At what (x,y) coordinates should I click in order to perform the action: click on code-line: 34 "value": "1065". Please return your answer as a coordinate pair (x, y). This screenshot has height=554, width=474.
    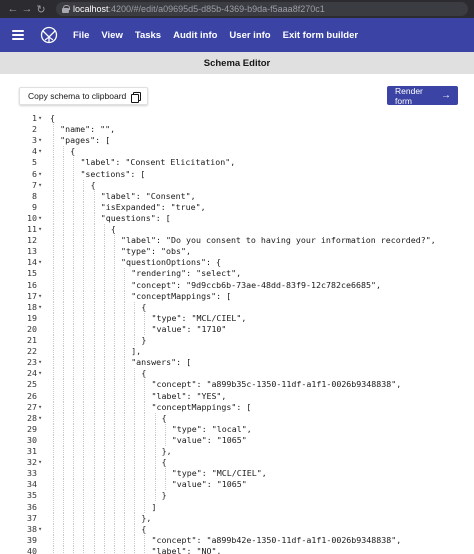
    Looking at the image, I should click on (235, 485).